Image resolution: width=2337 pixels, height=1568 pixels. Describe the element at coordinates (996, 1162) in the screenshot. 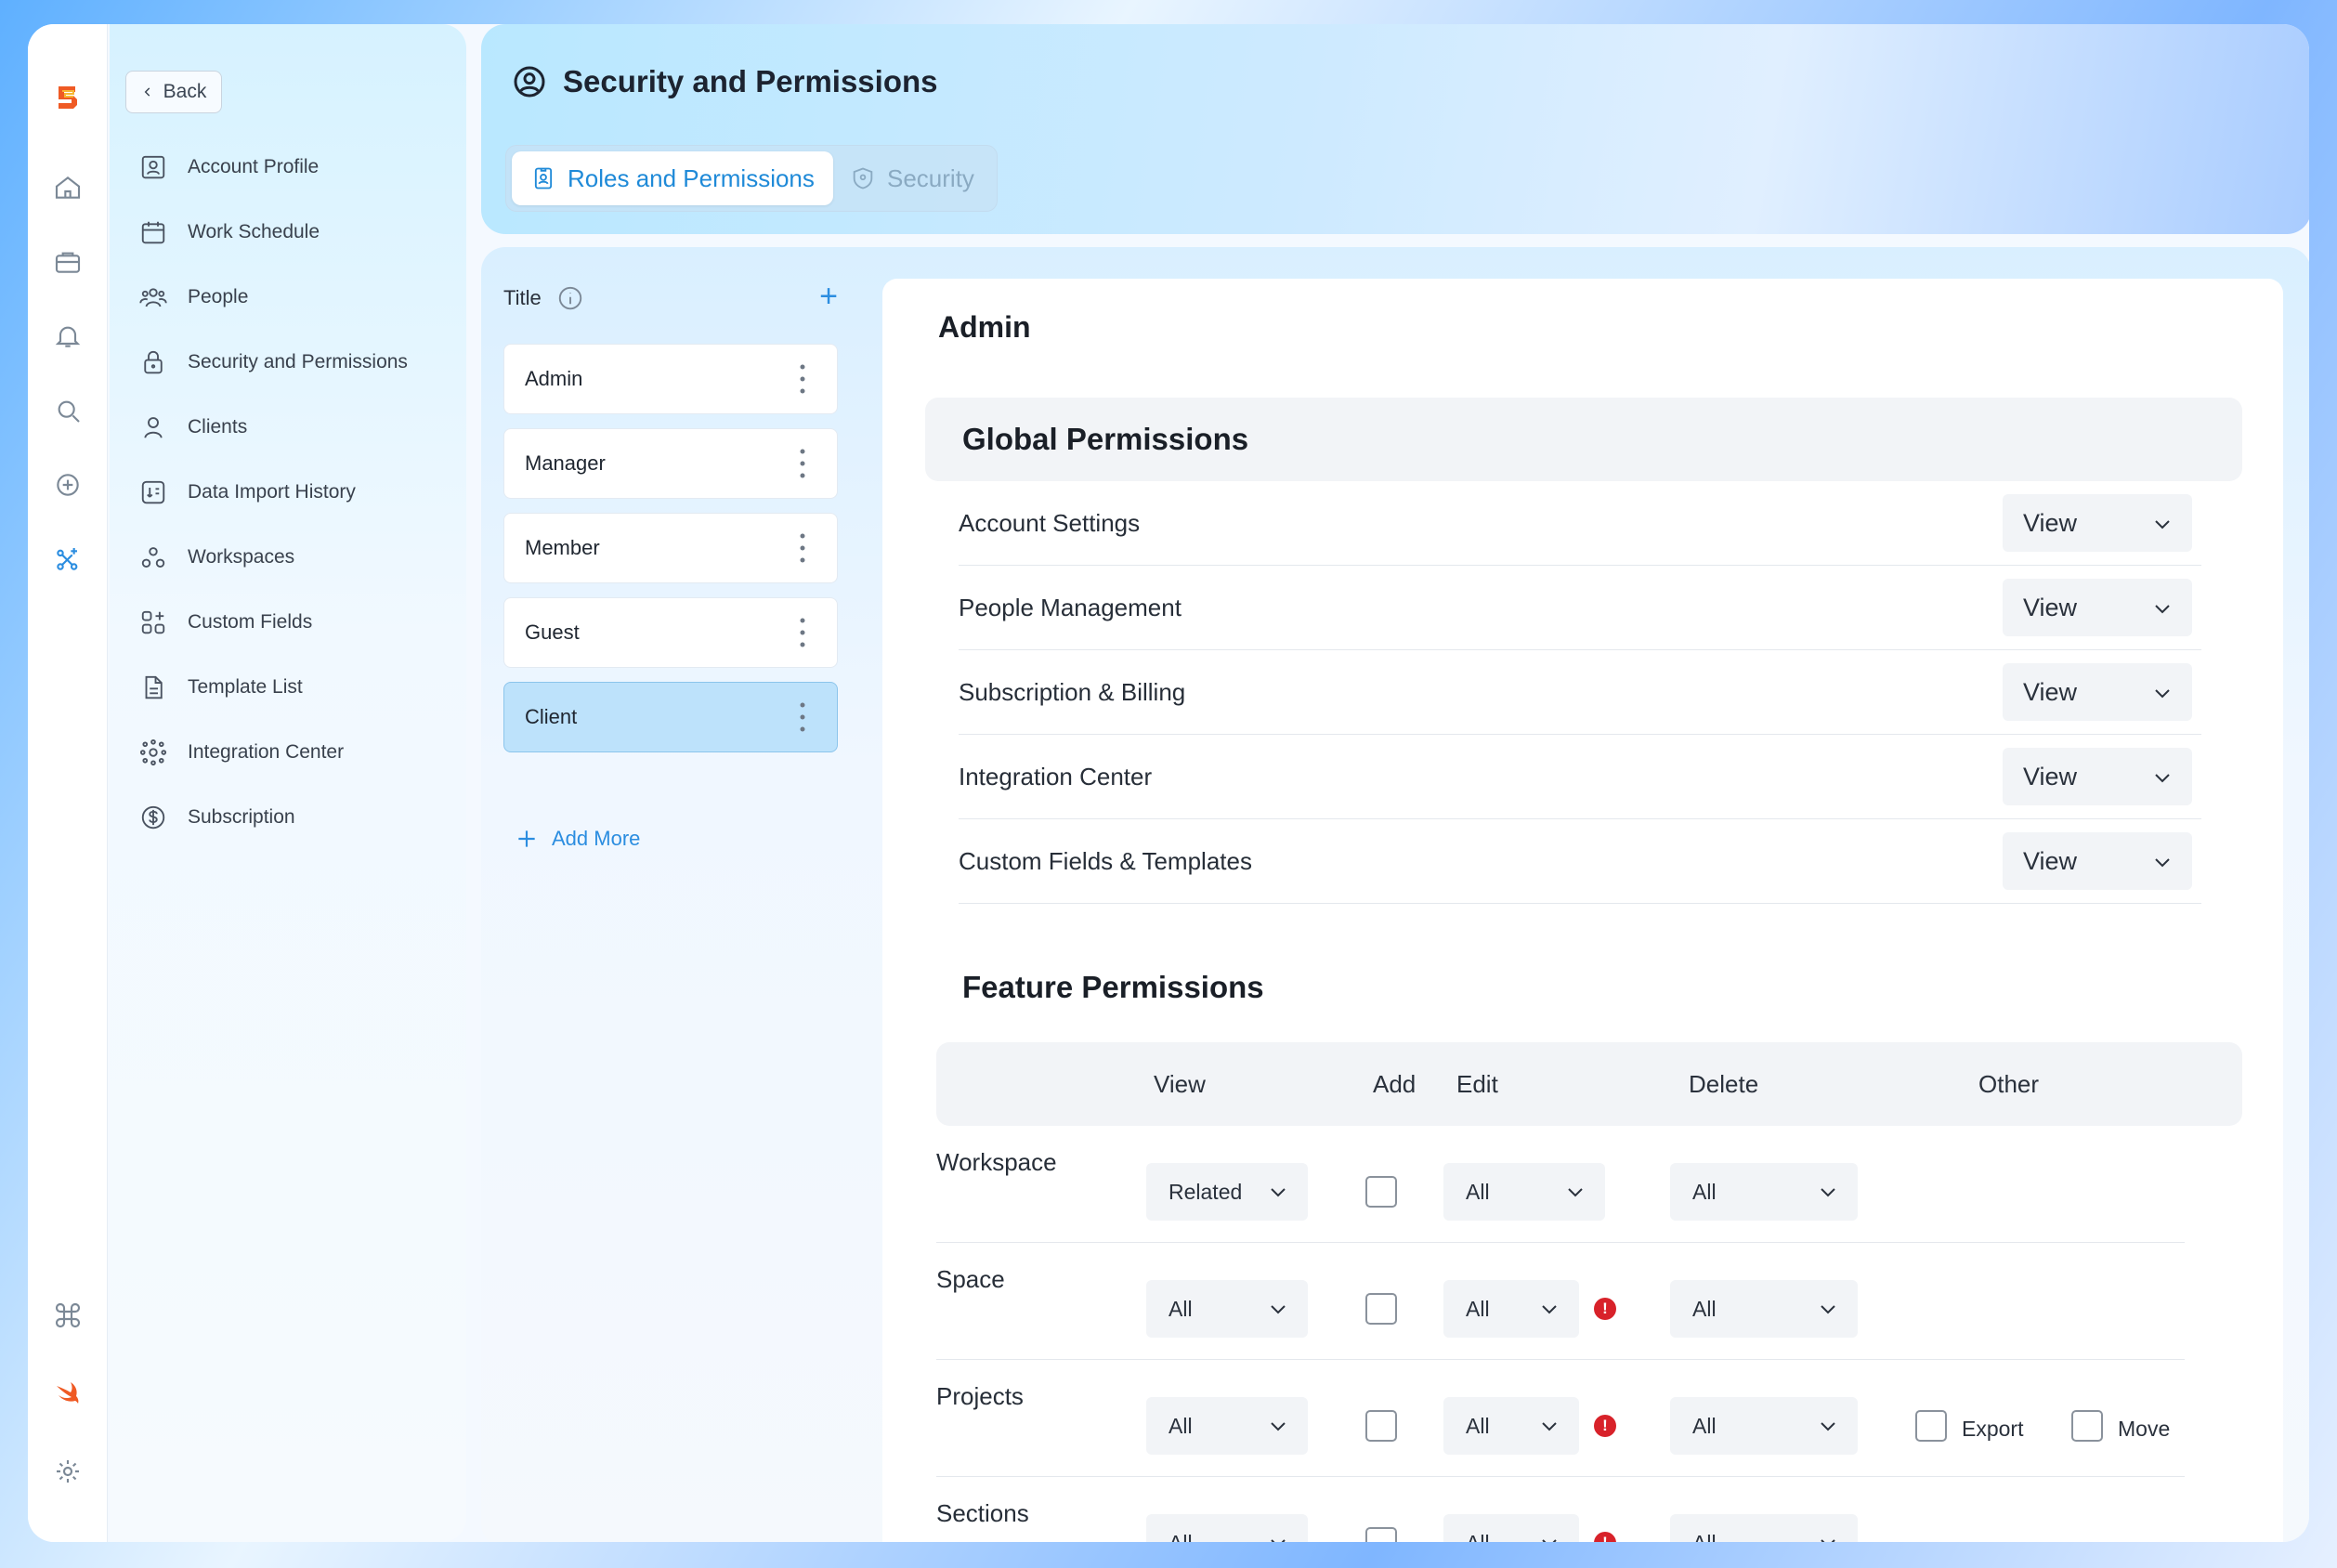

I see `feature-label: Workspace` at that location.